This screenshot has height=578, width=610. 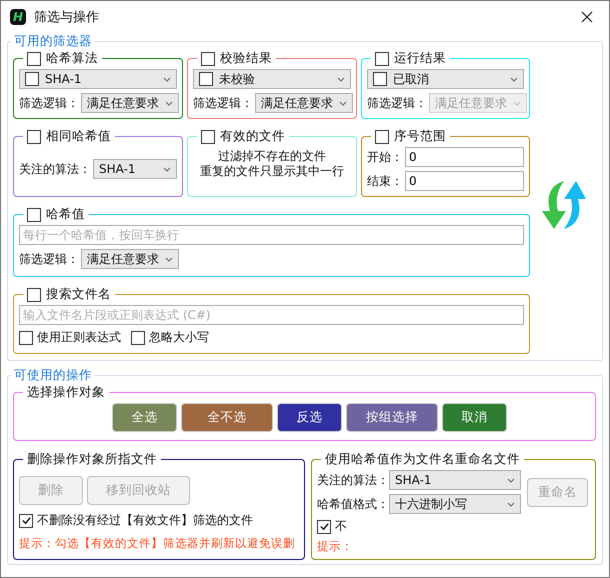 What do you see at coordinates (272, 79) in the screenshot?
I see `option-dropdown: 未校验` at bounding box center [272, 79].